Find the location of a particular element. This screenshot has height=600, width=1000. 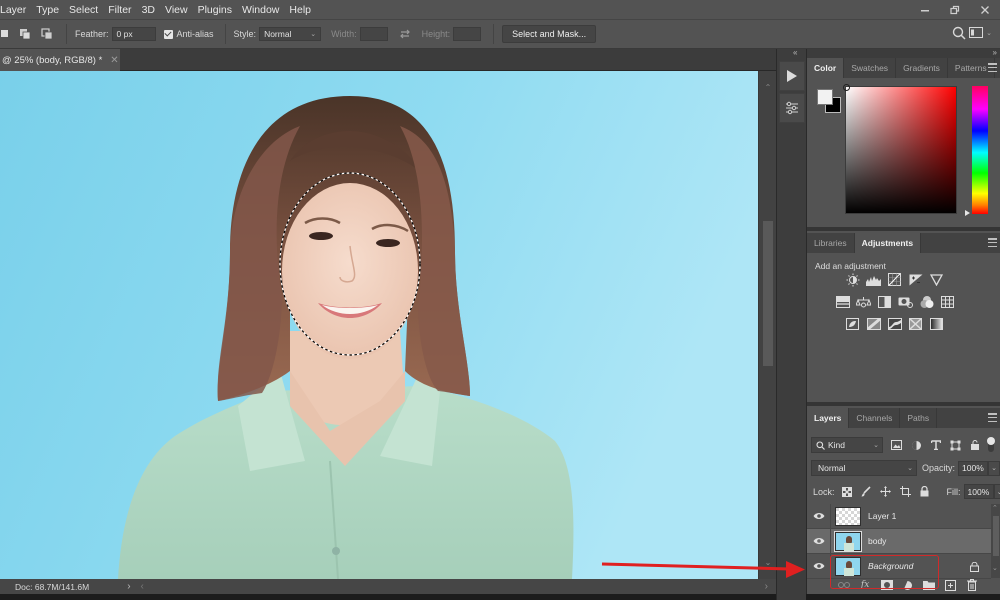

layer-row-body: body is located at coordinates (899, 541).